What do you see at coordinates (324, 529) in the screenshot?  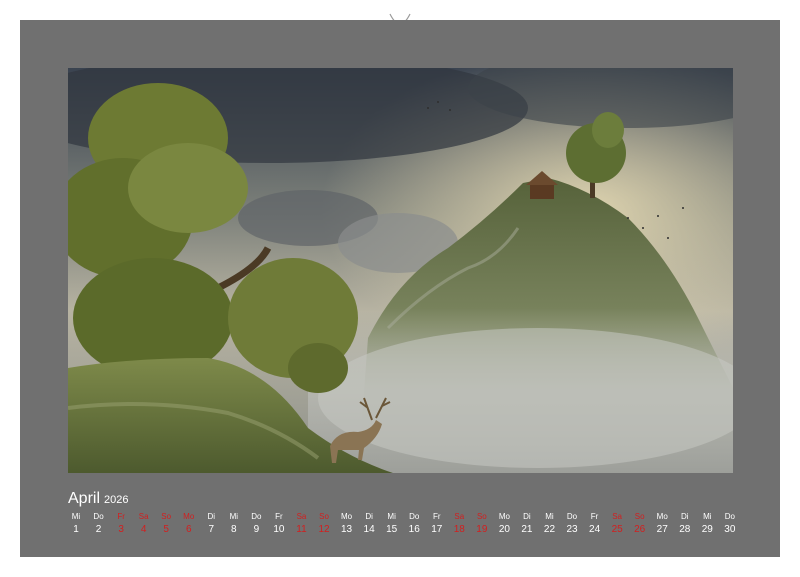 I see `date-cell: 12` at bounding box center [324, 529].